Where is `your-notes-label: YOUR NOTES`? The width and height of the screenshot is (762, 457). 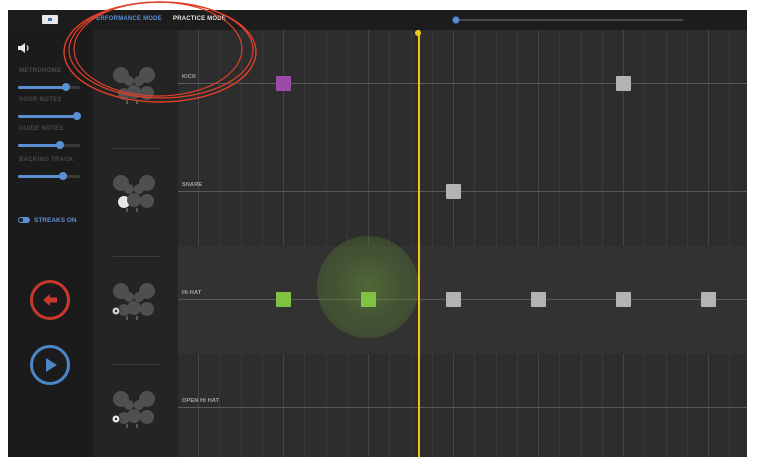 your-notes-label: YOUR NOTES is located at coordinates (40, 100).